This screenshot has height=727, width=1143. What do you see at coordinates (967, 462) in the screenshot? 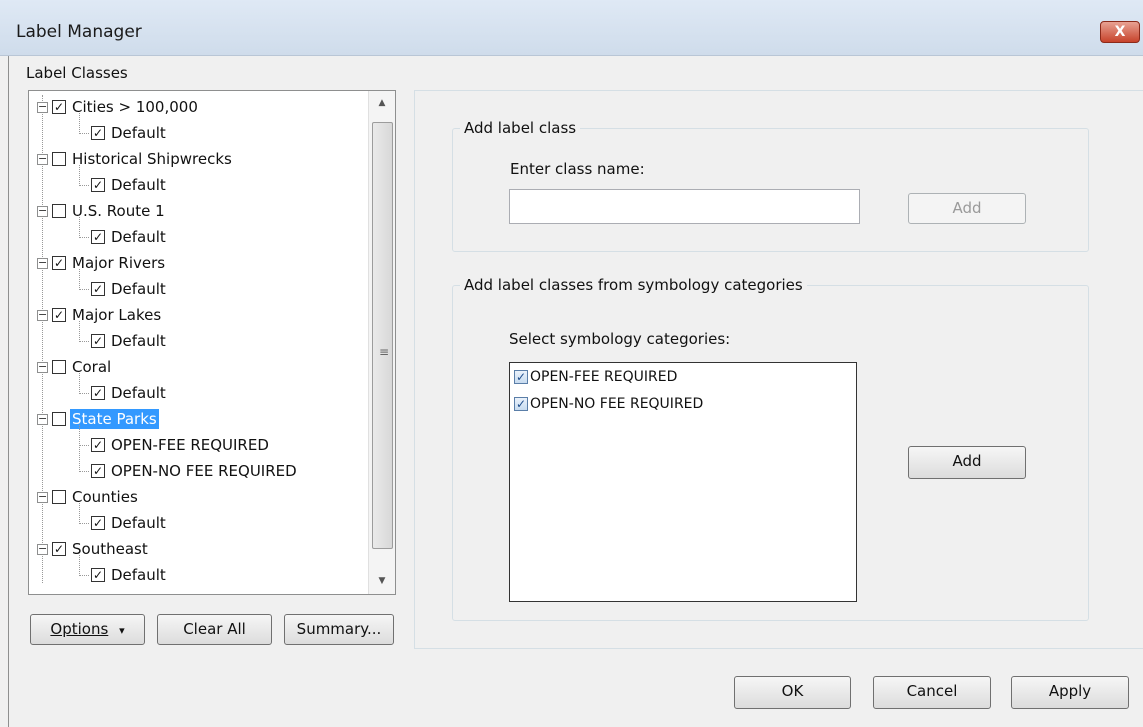
I see `add-symbology-button: Add` at bounding box center [967, 462].